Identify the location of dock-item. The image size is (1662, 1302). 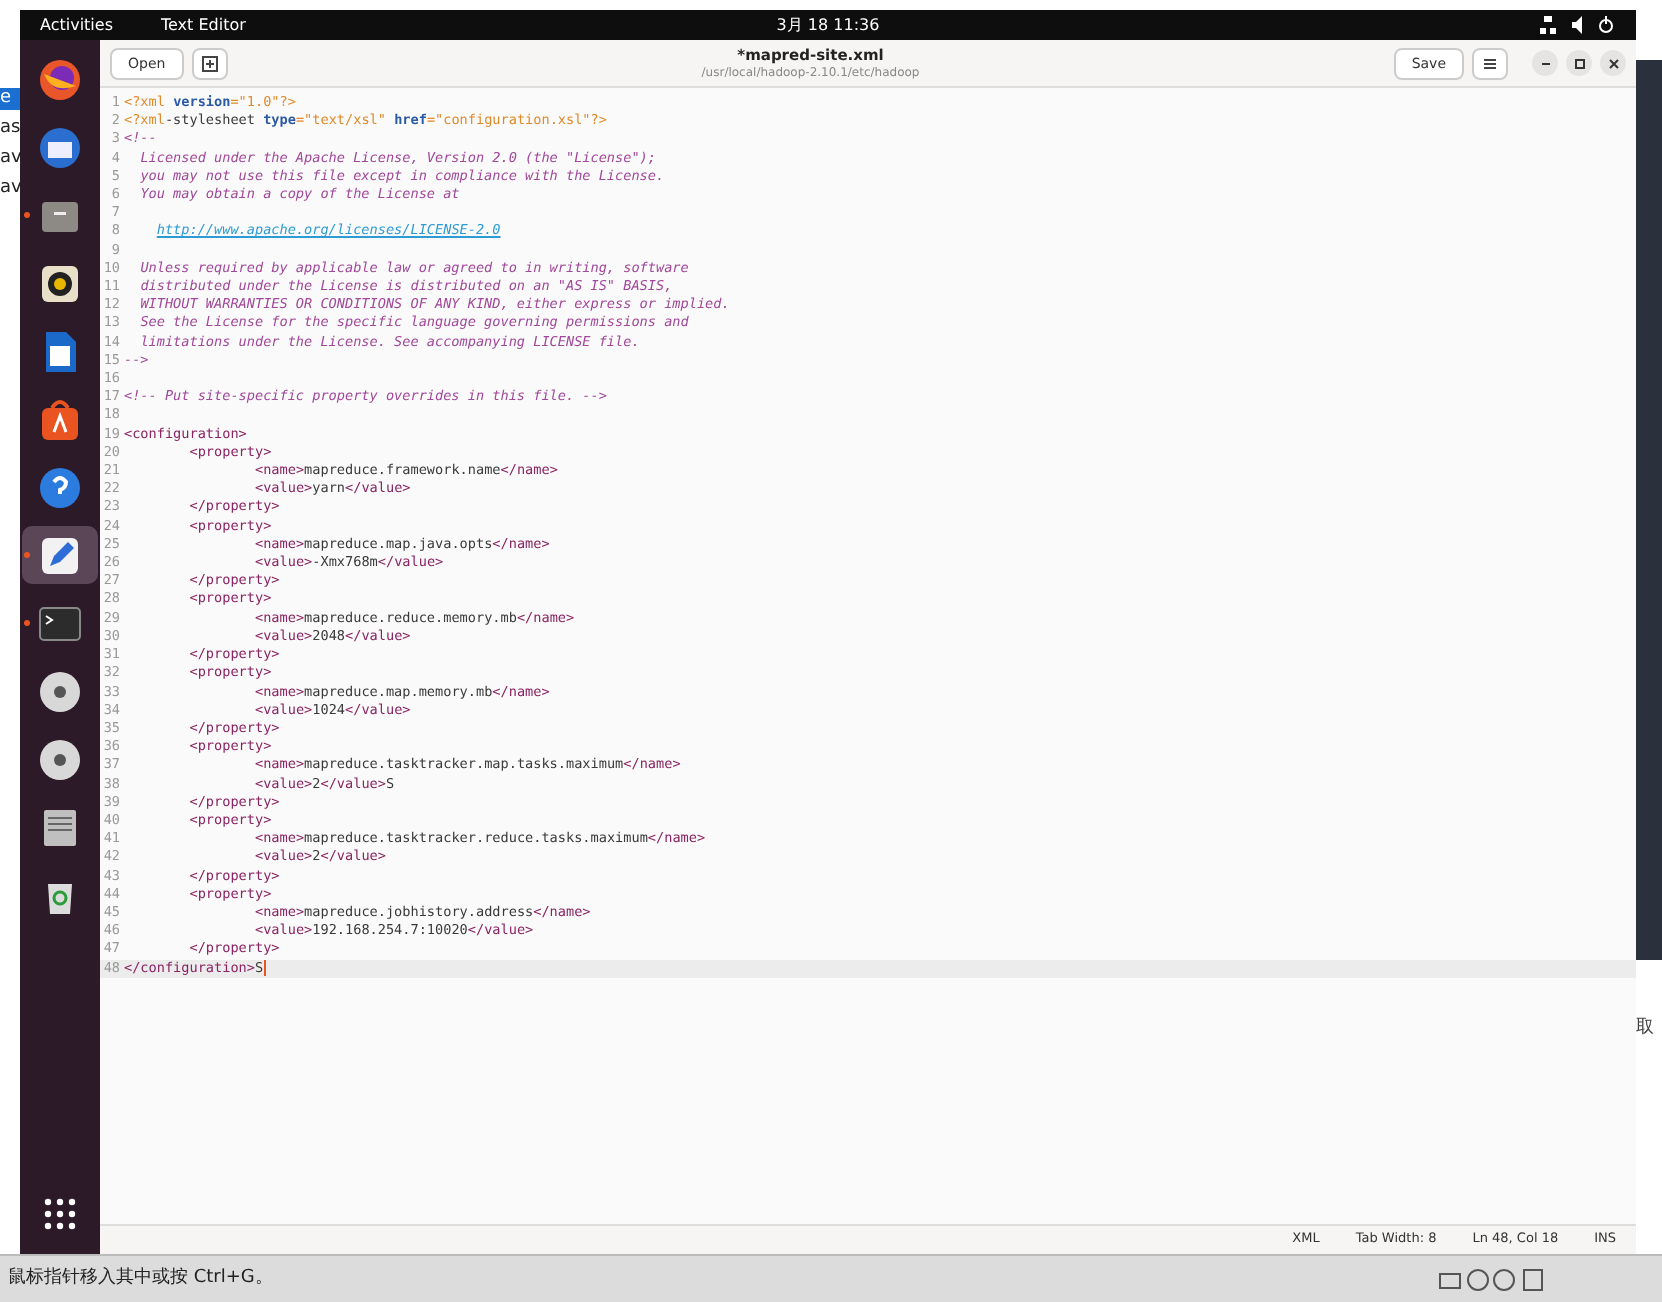
(60, 555).